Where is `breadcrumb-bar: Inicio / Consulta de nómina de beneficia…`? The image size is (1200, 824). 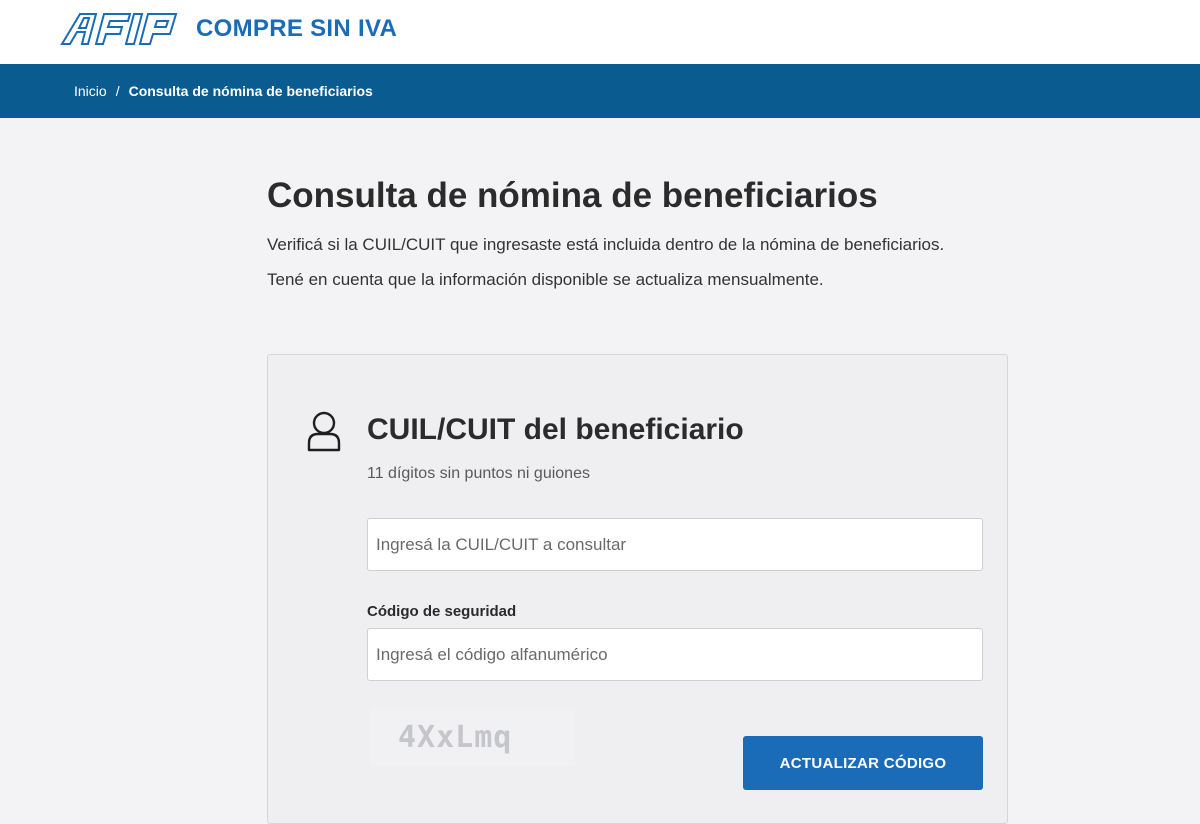 breadcrumb-bar: Inicio / Consulta de nómina de beneficia… is located at coordinates (600, 91).